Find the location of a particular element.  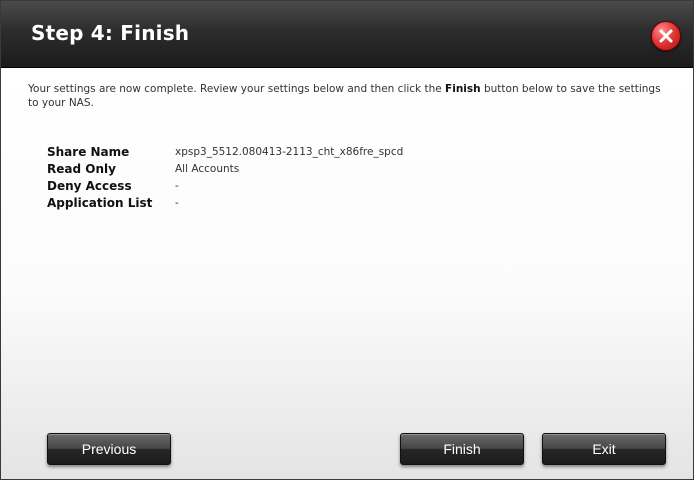

close-button is located at coordinates (666, 36).